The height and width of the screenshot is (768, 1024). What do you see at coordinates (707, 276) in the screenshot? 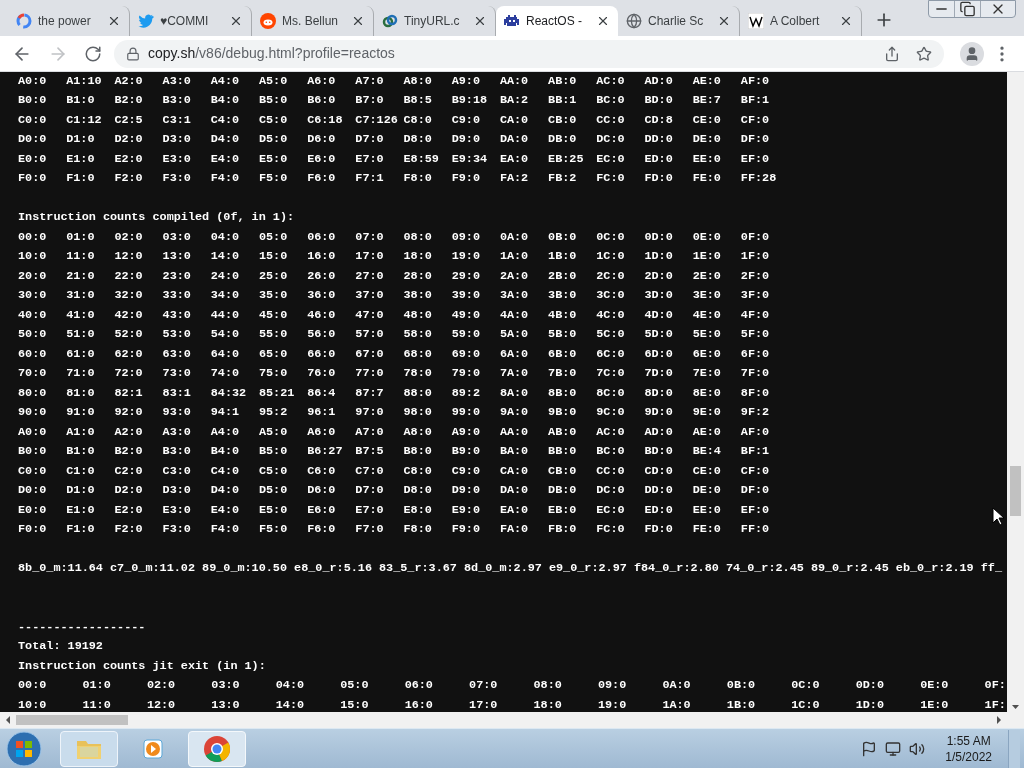
I see `count-entry: 2E:0` at bounding box center [707, 276].